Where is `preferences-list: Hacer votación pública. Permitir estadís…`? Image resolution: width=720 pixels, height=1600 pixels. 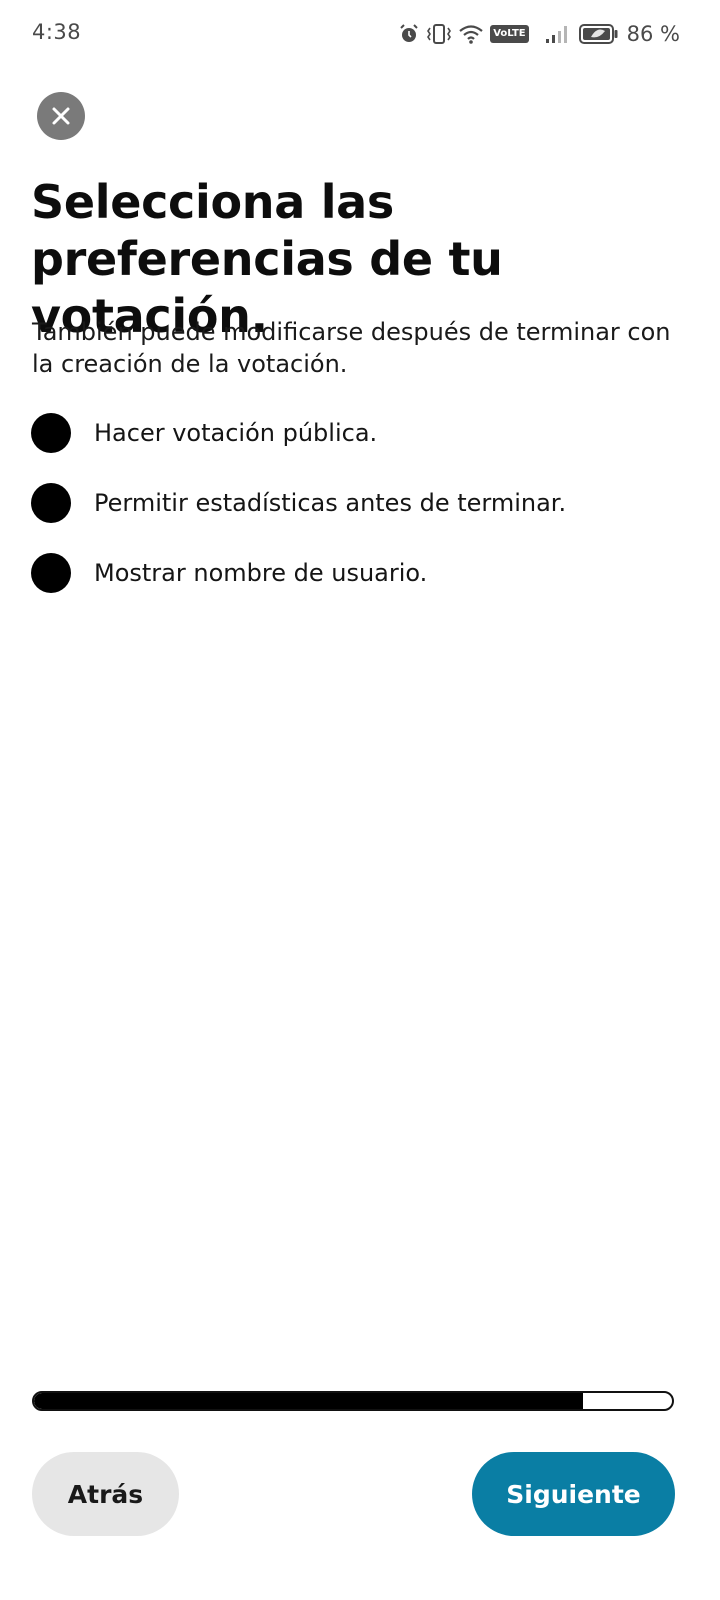 preferences-list: Hacer votación pública. Permitir estadís… is located at coordinates (361, 518).